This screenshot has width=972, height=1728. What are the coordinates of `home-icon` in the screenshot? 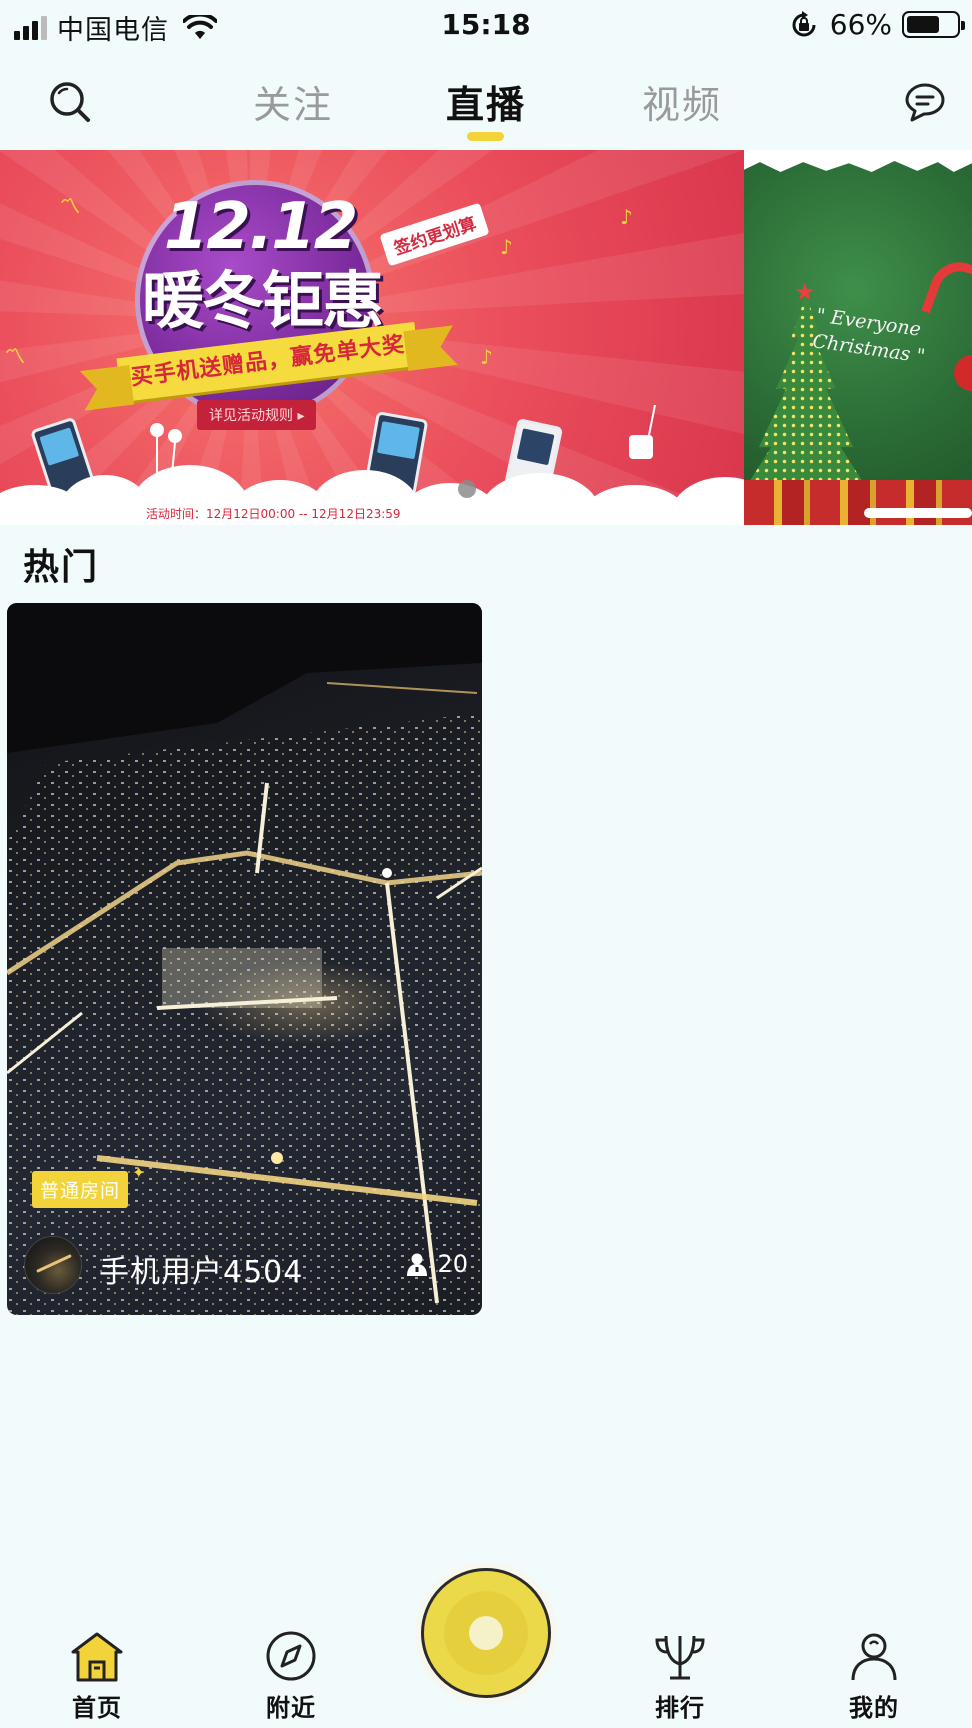 It's located at (97, 1657).